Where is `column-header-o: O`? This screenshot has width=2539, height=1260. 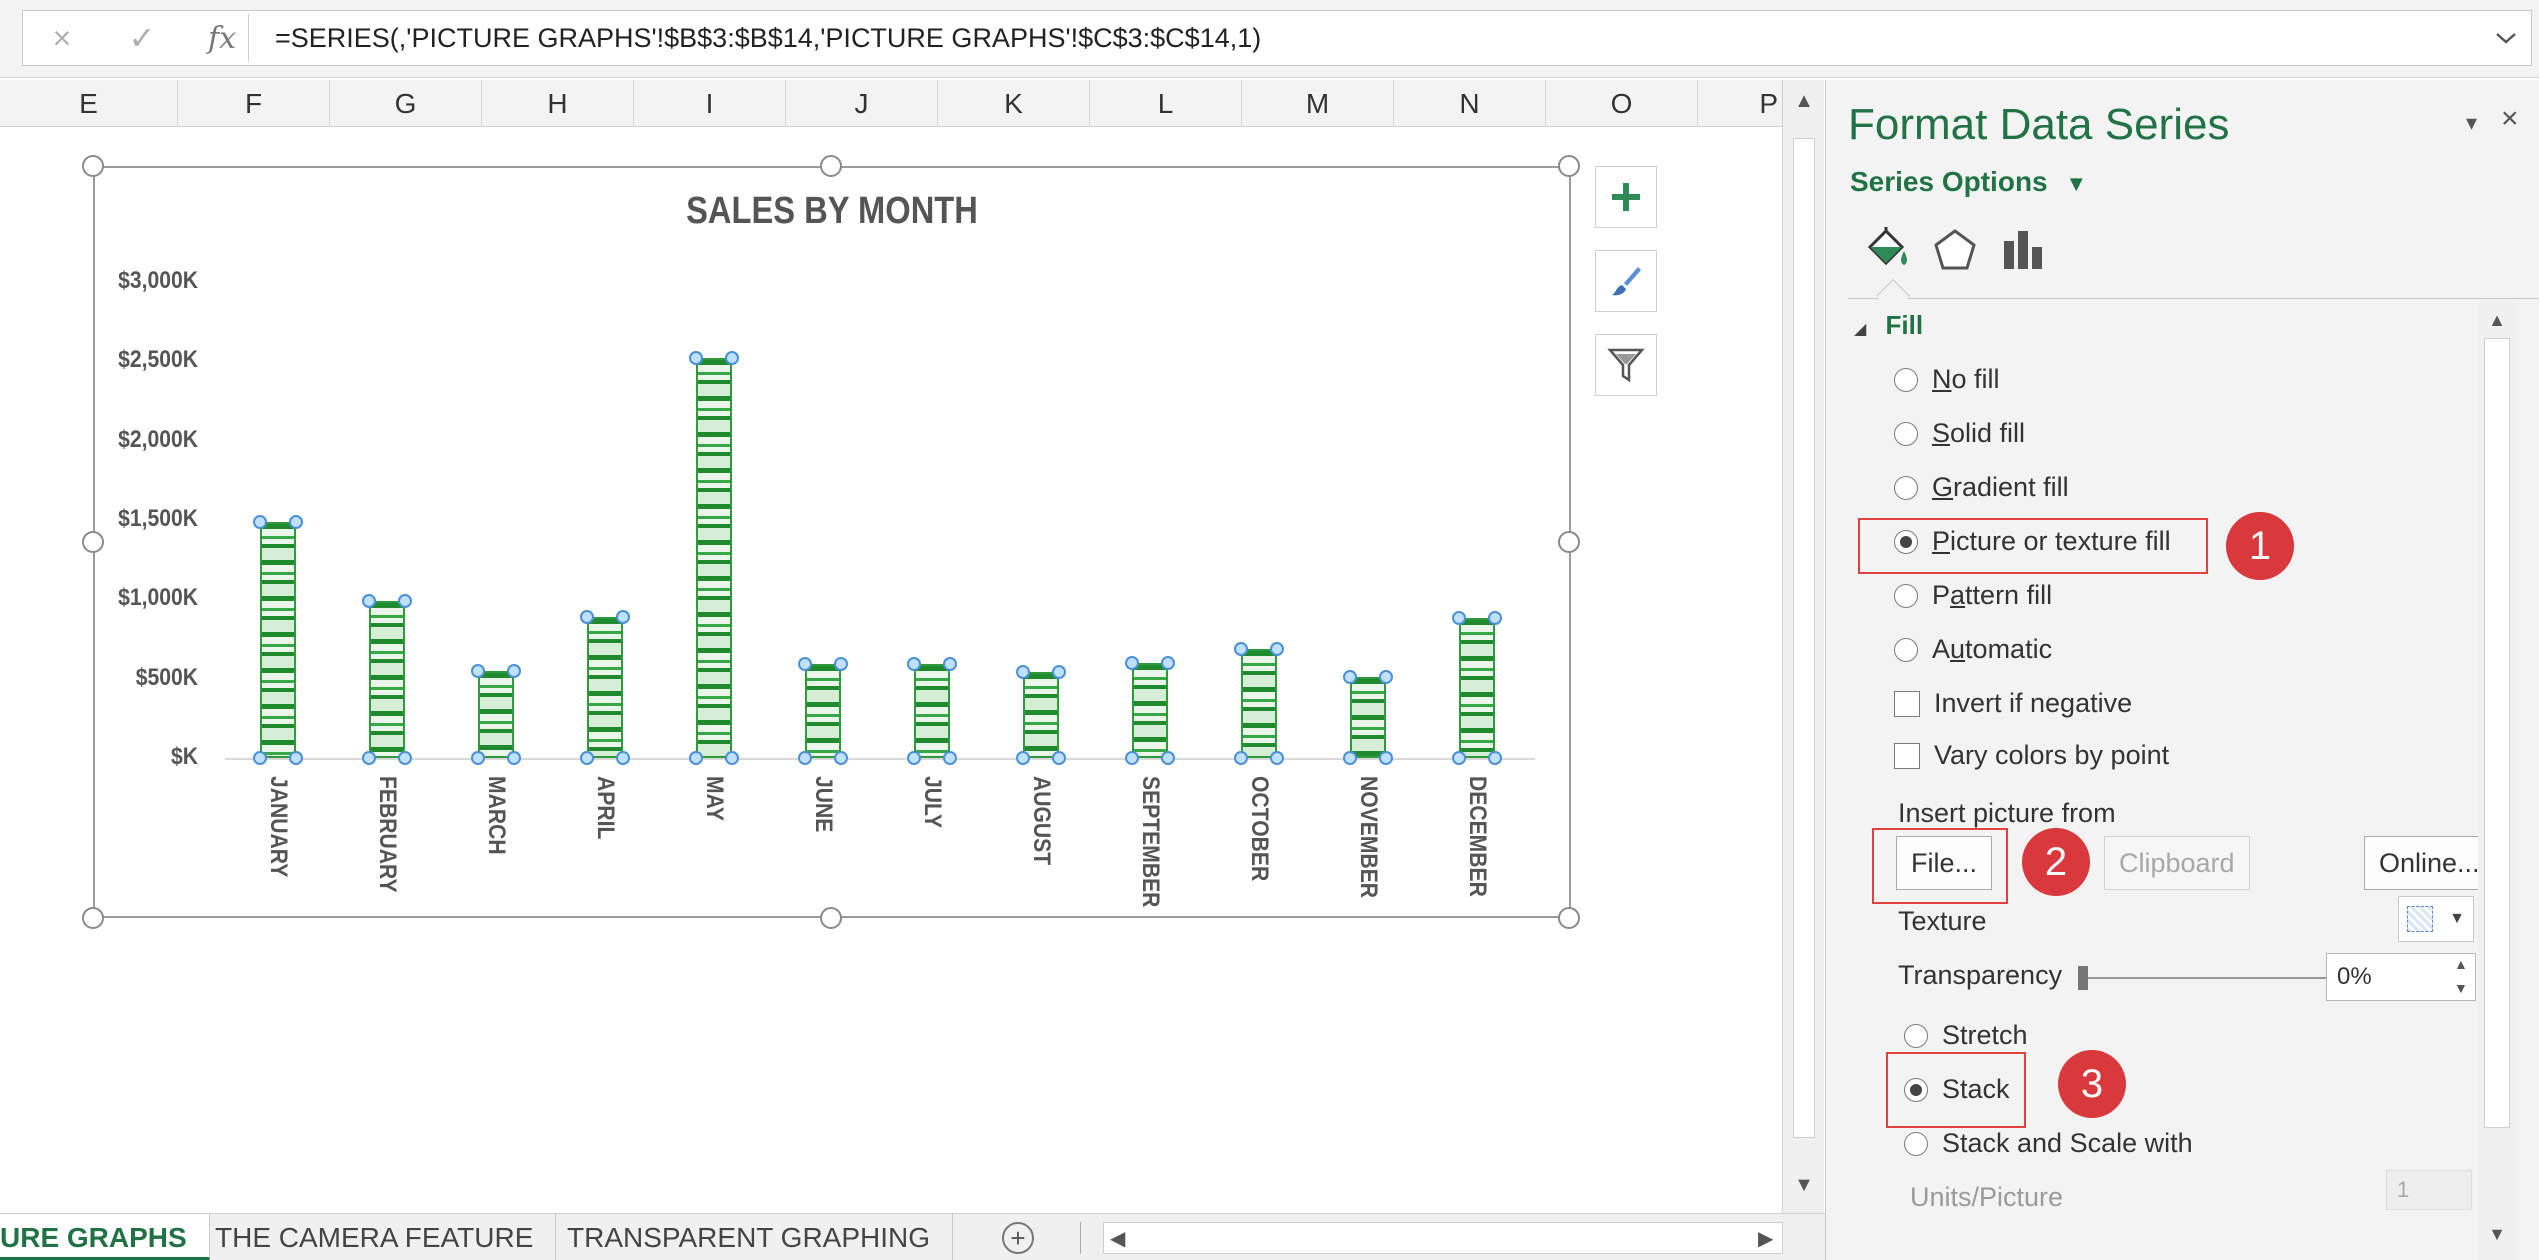 column-header-o: O is located at coordinates (1622, 103).